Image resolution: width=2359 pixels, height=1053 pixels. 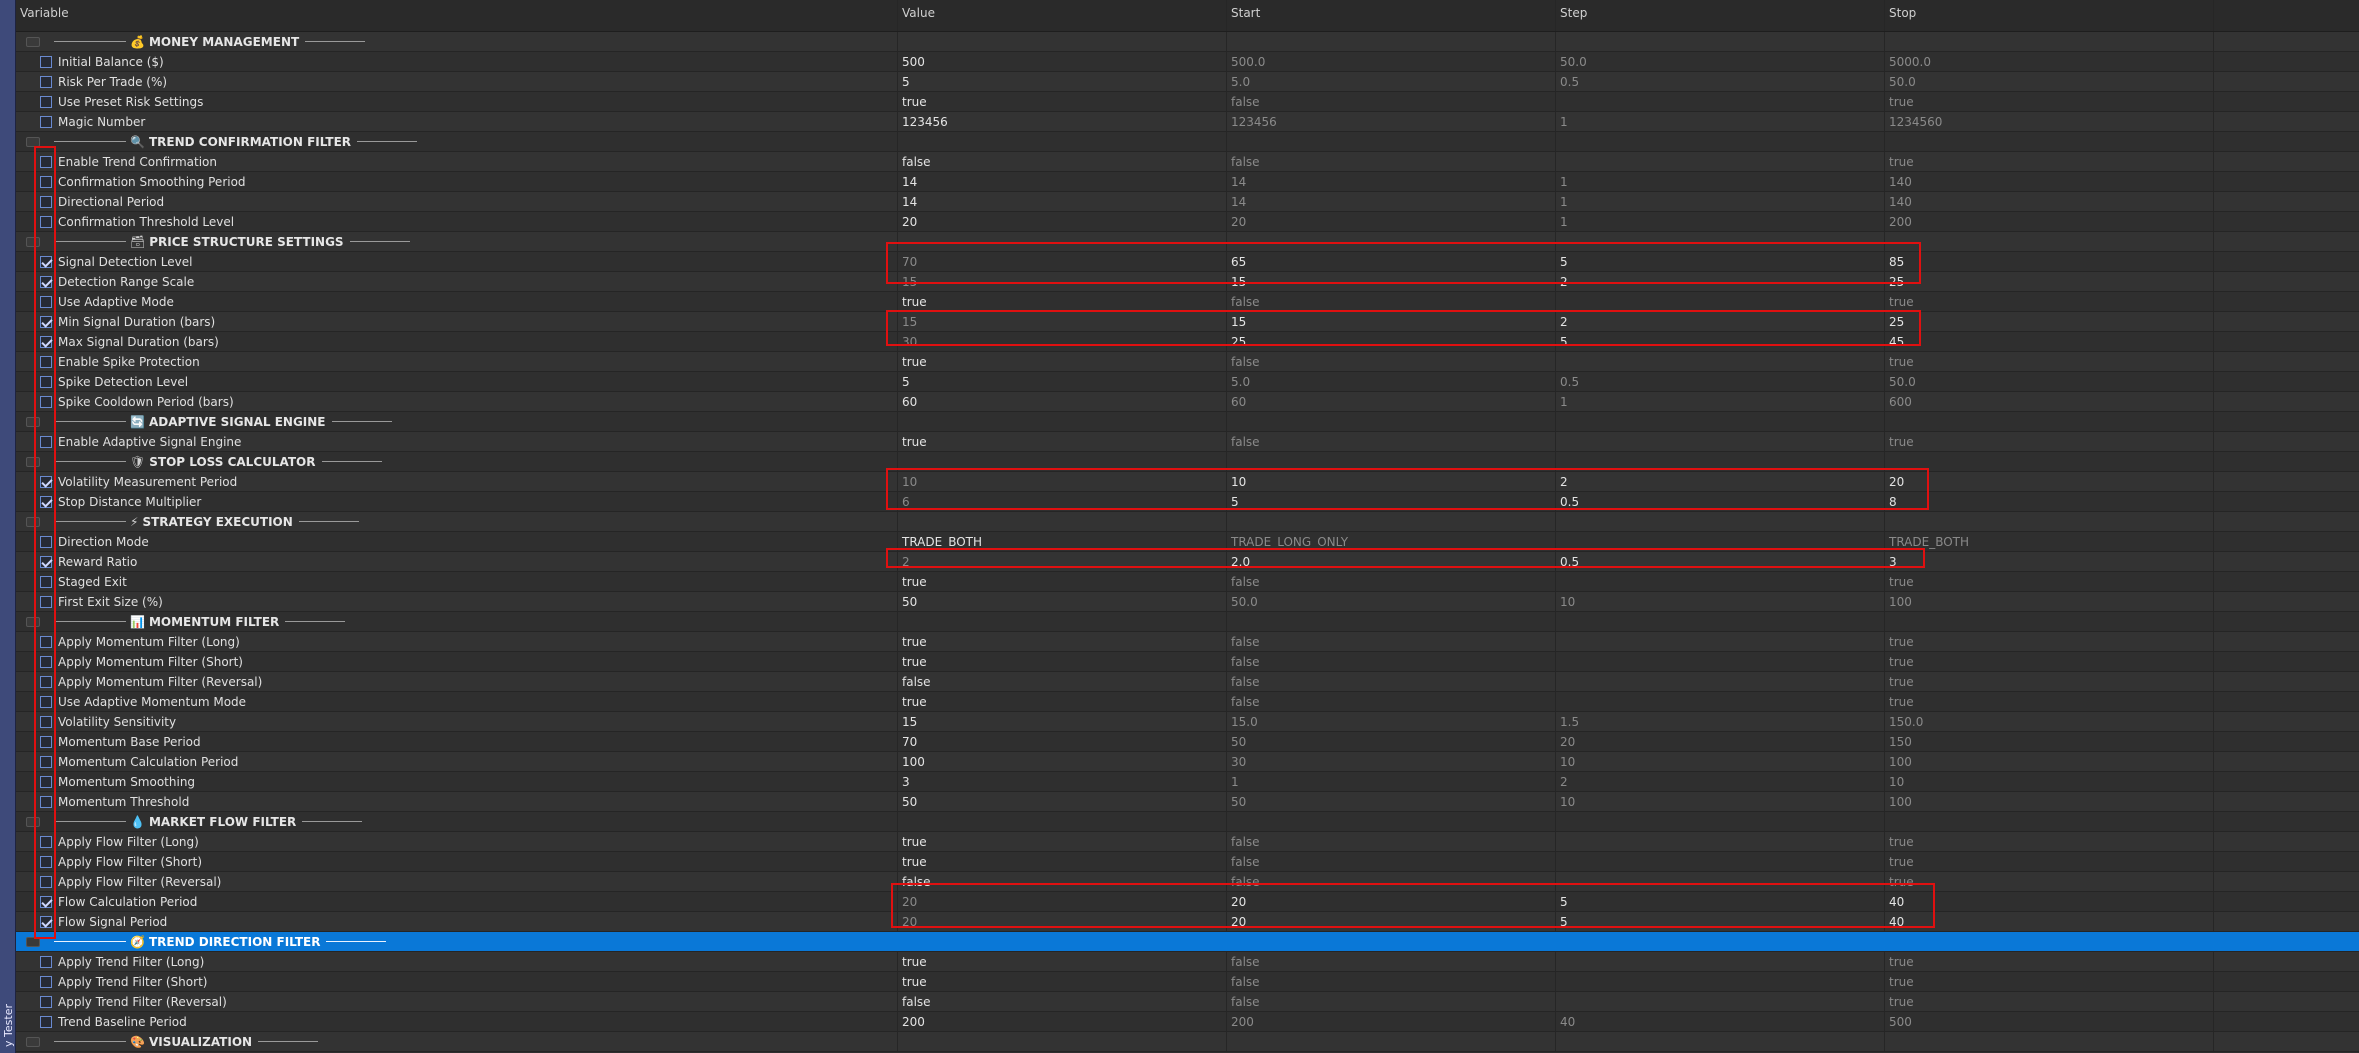 I want to click on variable-cell: Apply Flow Filter (Reversal), so click(x=457, y=881).